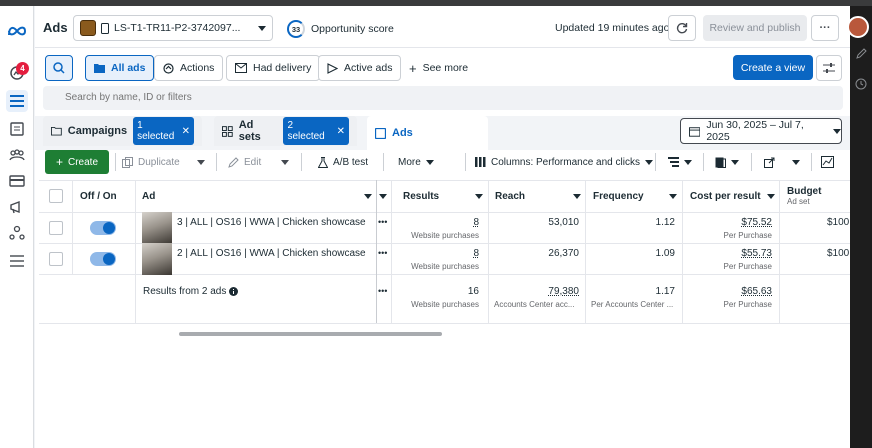 This screenshot has width=872, height=448. Describe the element at coordinates (796, 162) in the screenshot. I see `export-dropdown` at that location.